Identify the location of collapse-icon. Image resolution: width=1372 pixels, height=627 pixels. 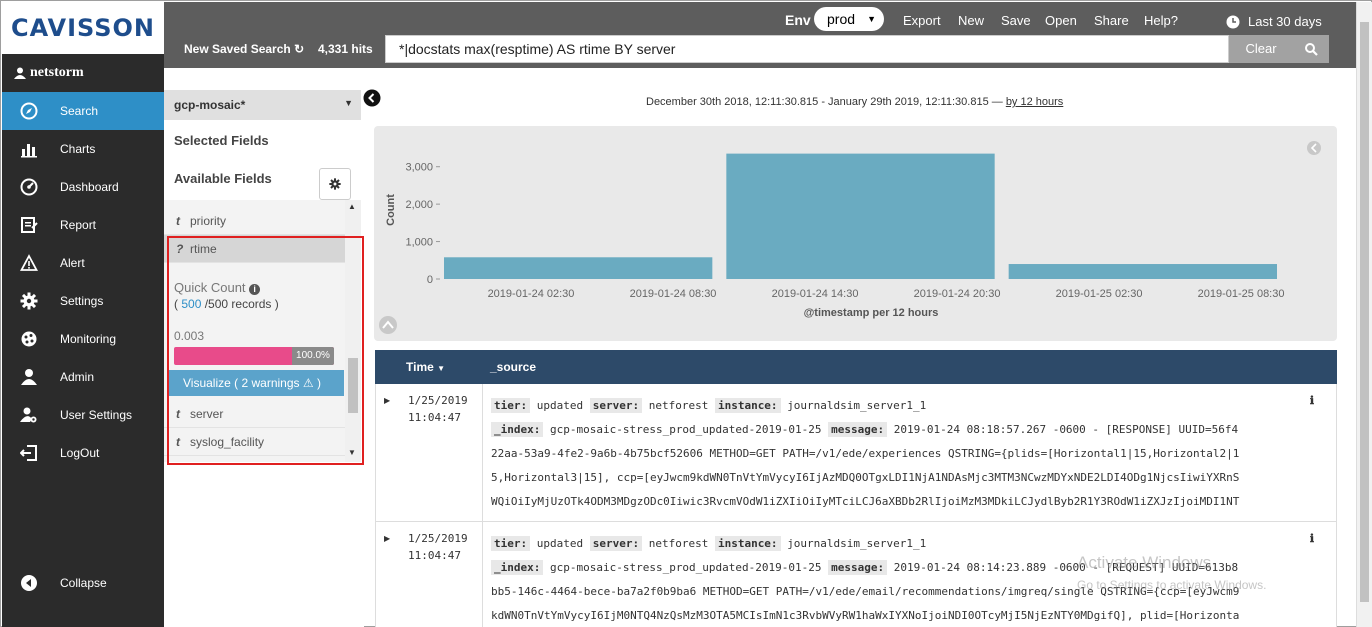
(29, 583).